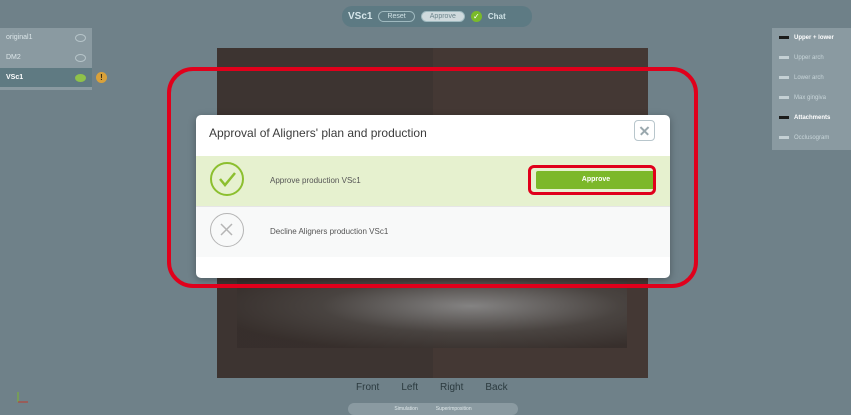 The image size is (851, 415). I want to click on upper-arch-icon, so click(784, 57).